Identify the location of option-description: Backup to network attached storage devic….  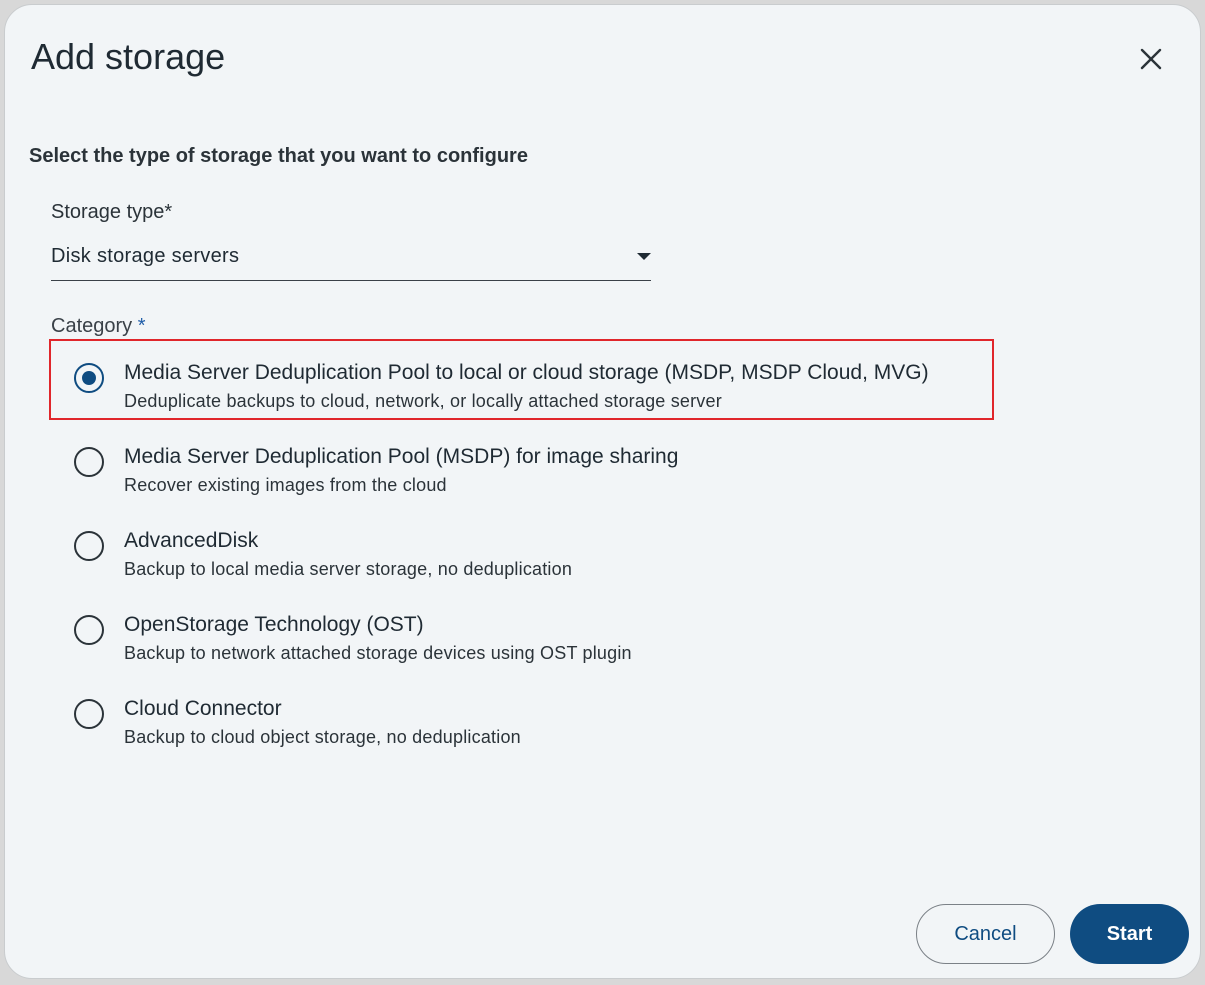
(378, 653).